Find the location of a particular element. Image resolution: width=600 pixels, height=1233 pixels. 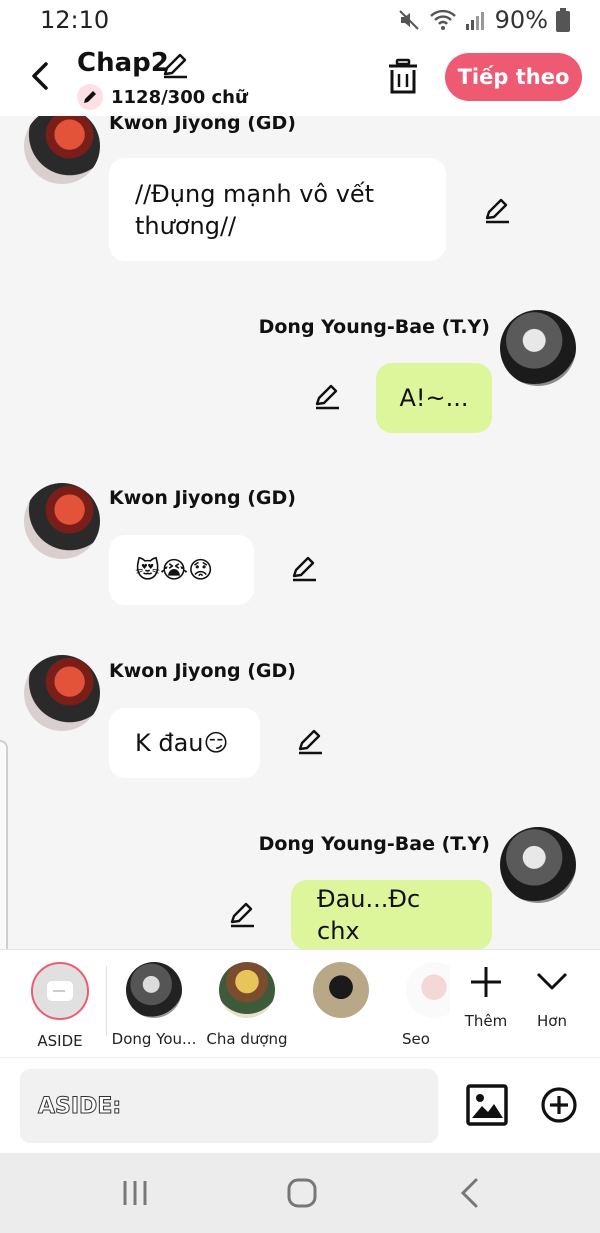

character-label: ASIDE is located at coordinates (60, 1041).